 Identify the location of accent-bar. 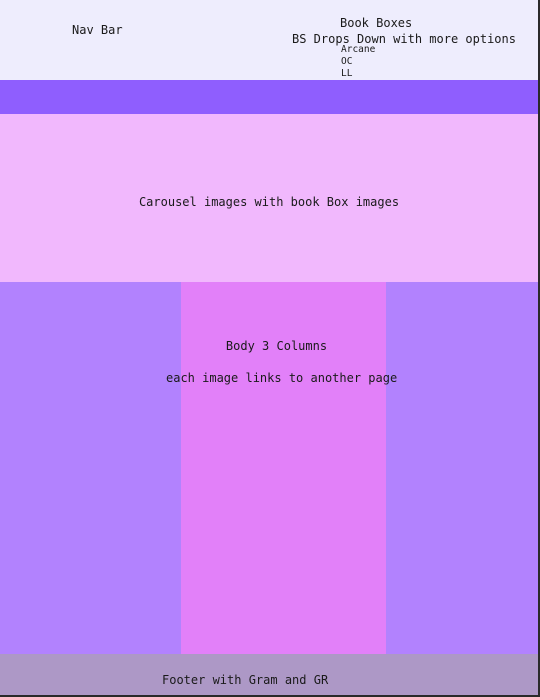
(269, 97).